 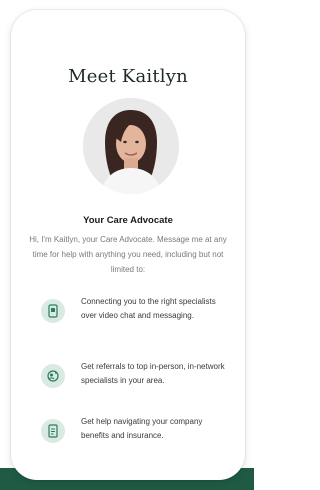 I want to click on phone-icon, so click(x=53, y=311).